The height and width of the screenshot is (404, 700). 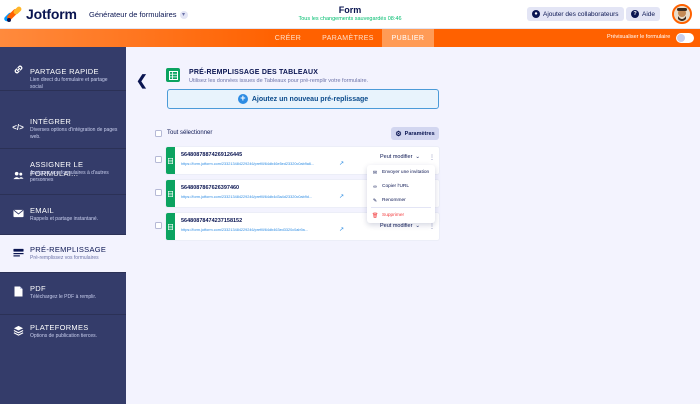 What do you see at coordinates (42, 210) in the screenshot?
I see `sidebar-title: EMAIL` at bounding box center [42, 210].